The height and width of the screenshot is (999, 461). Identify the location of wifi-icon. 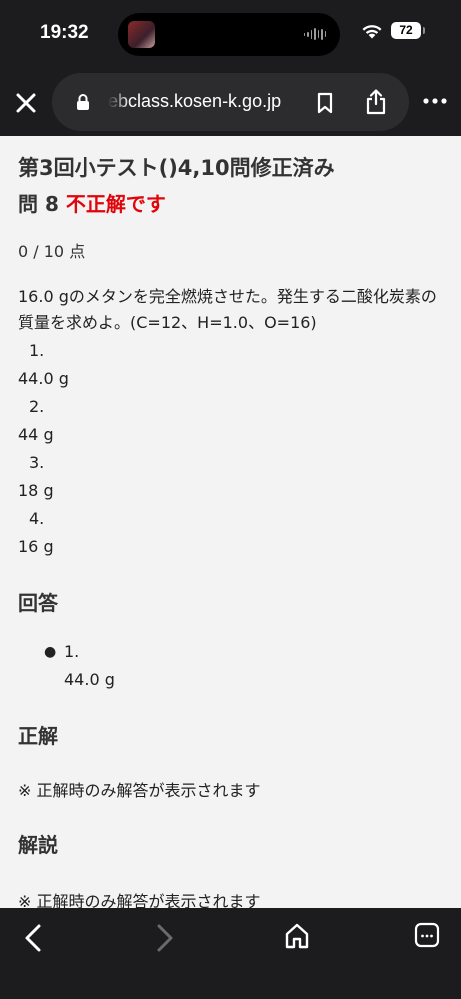
(372, 31).